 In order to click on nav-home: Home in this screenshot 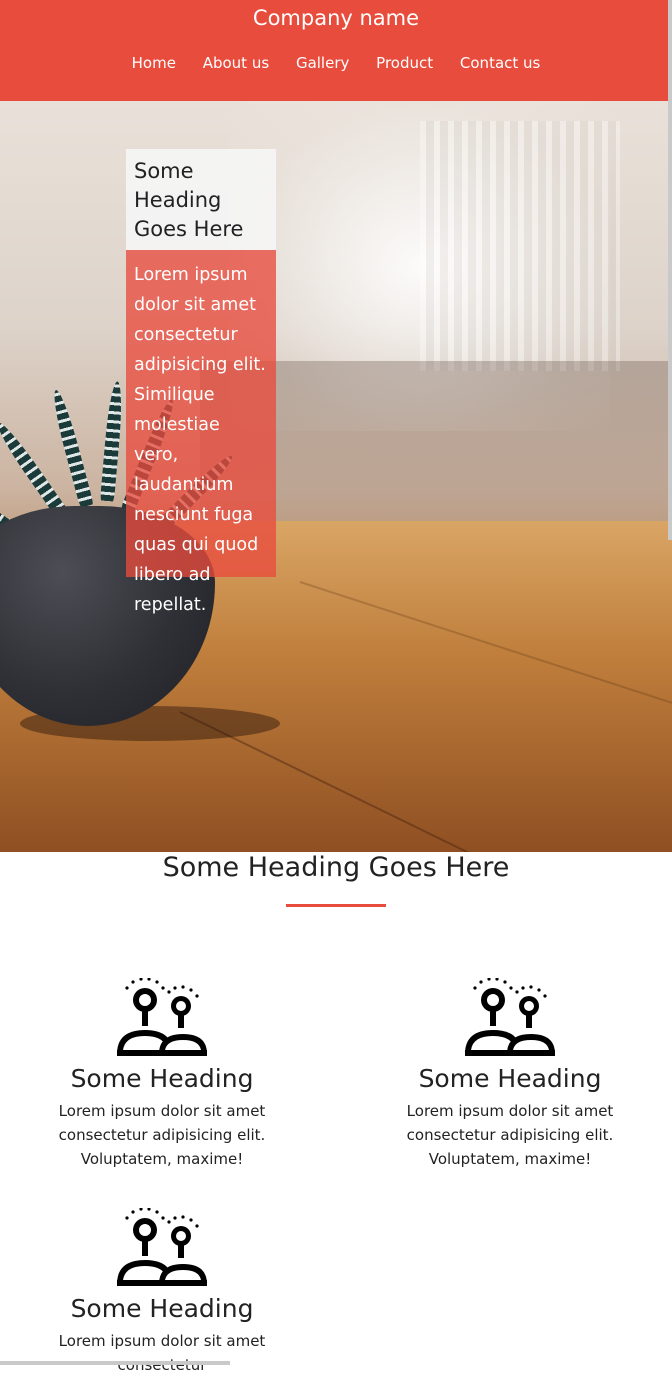, I will do `click(154, 63)`.